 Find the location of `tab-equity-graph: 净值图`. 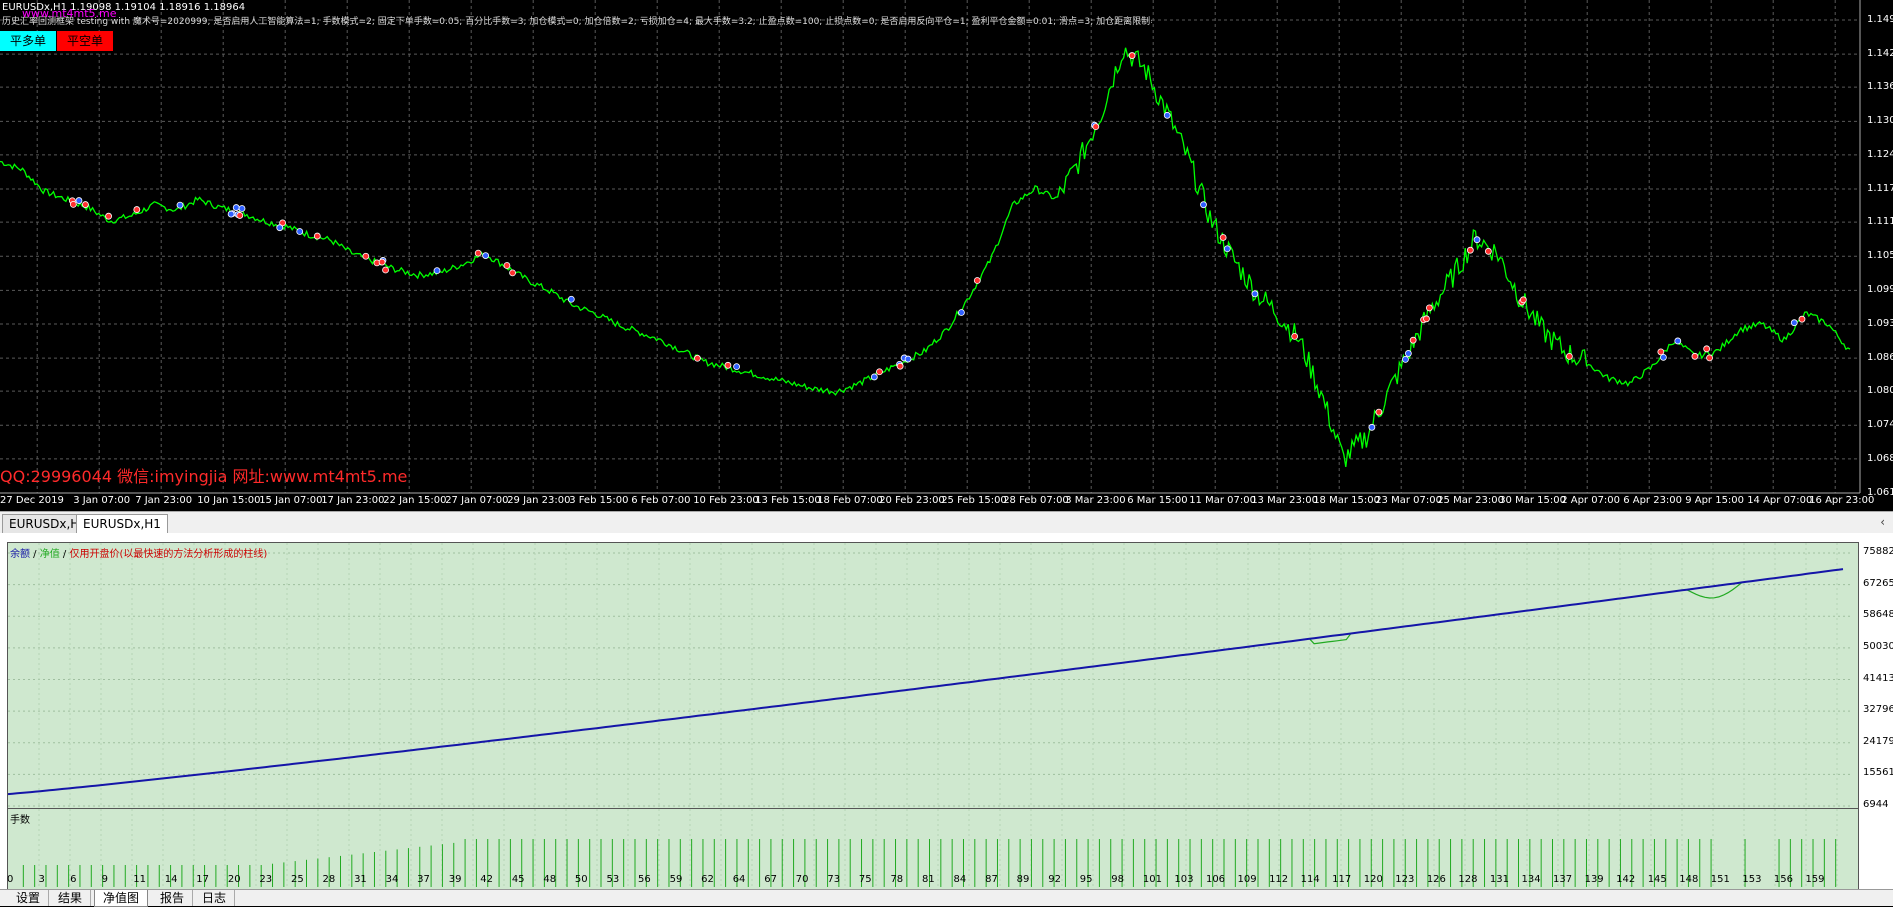

tab-equity-graph: 净值图 is located at coordinates (121, 898).